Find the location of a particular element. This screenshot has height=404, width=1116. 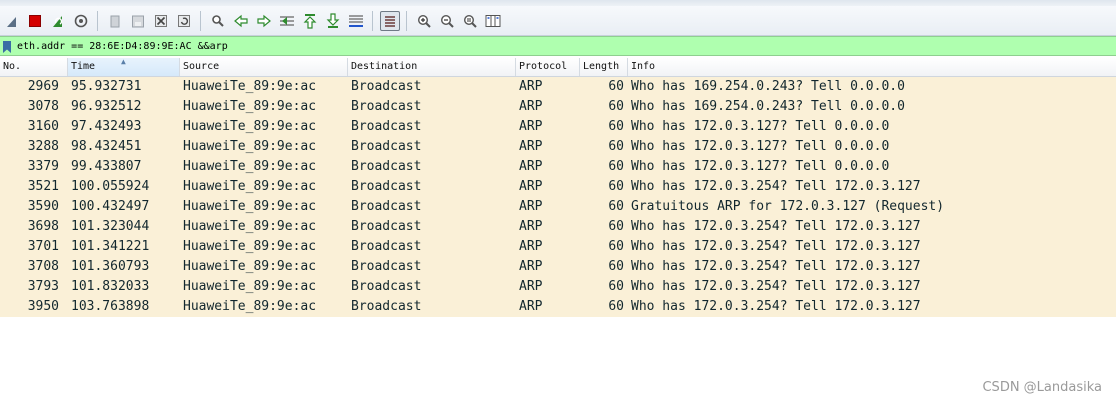

column-header-source: Source is located at coordinates (264, 67).